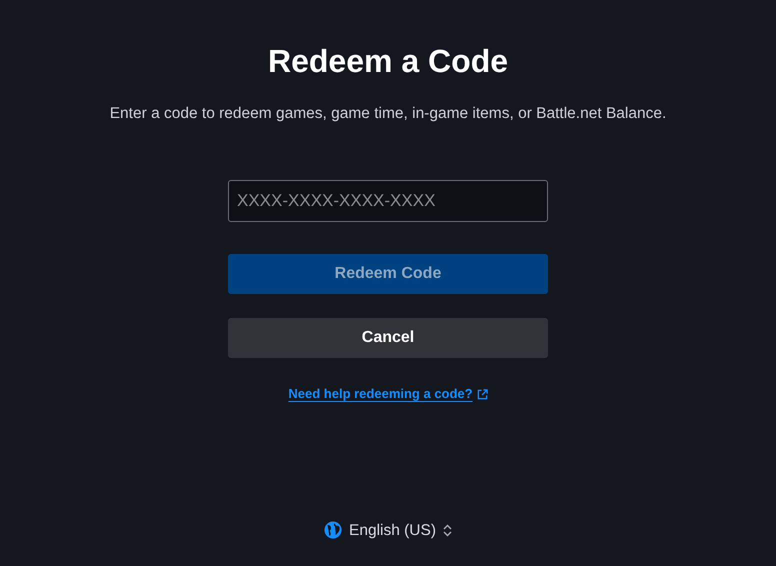 This screenshot has height=566, width=776. What do you see at coordinates (388, 114) in the screenshot?
I see `instruction-text: Enter a code to redeem games, game time, in-game items, or Battle.net Balance.` at bounding box center [388, 114].